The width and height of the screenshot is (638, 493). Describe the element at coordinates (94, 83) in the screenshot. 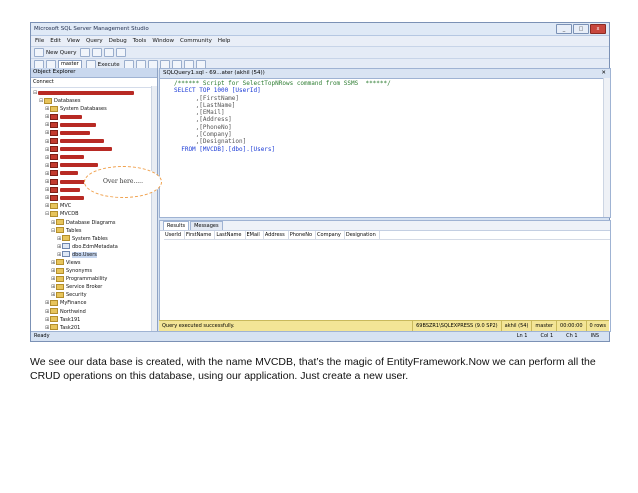

I see `object-explorer-toolbar: Connect` at that location.